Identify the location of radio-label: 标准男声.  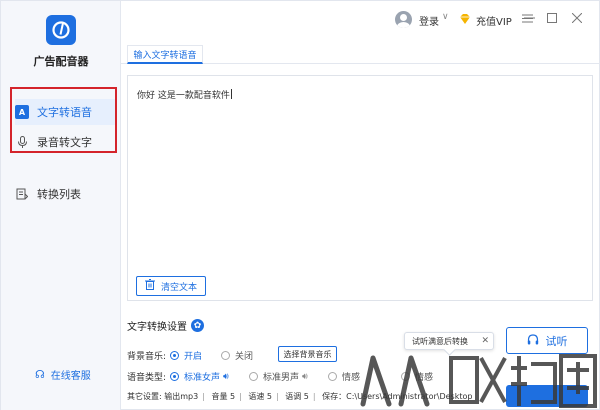
(281, 378).